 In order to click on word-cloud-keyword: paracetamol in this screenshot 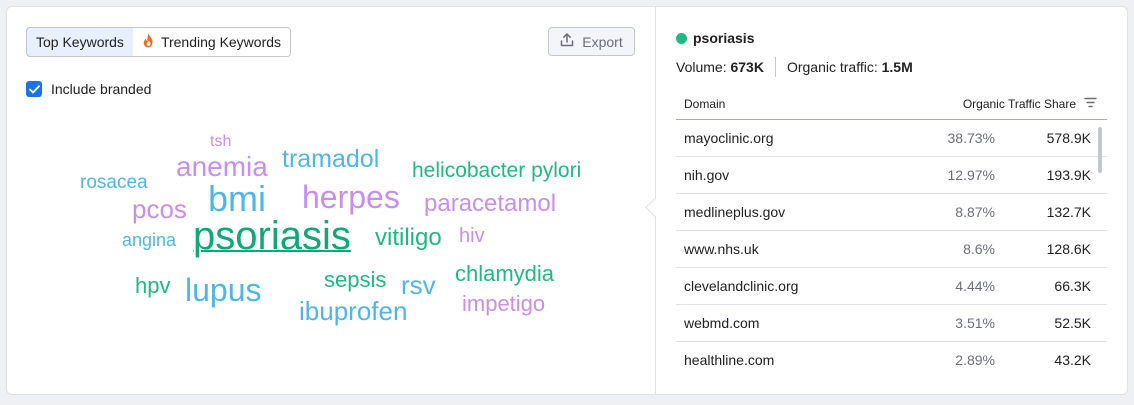, I will do `click(490, 204)`.